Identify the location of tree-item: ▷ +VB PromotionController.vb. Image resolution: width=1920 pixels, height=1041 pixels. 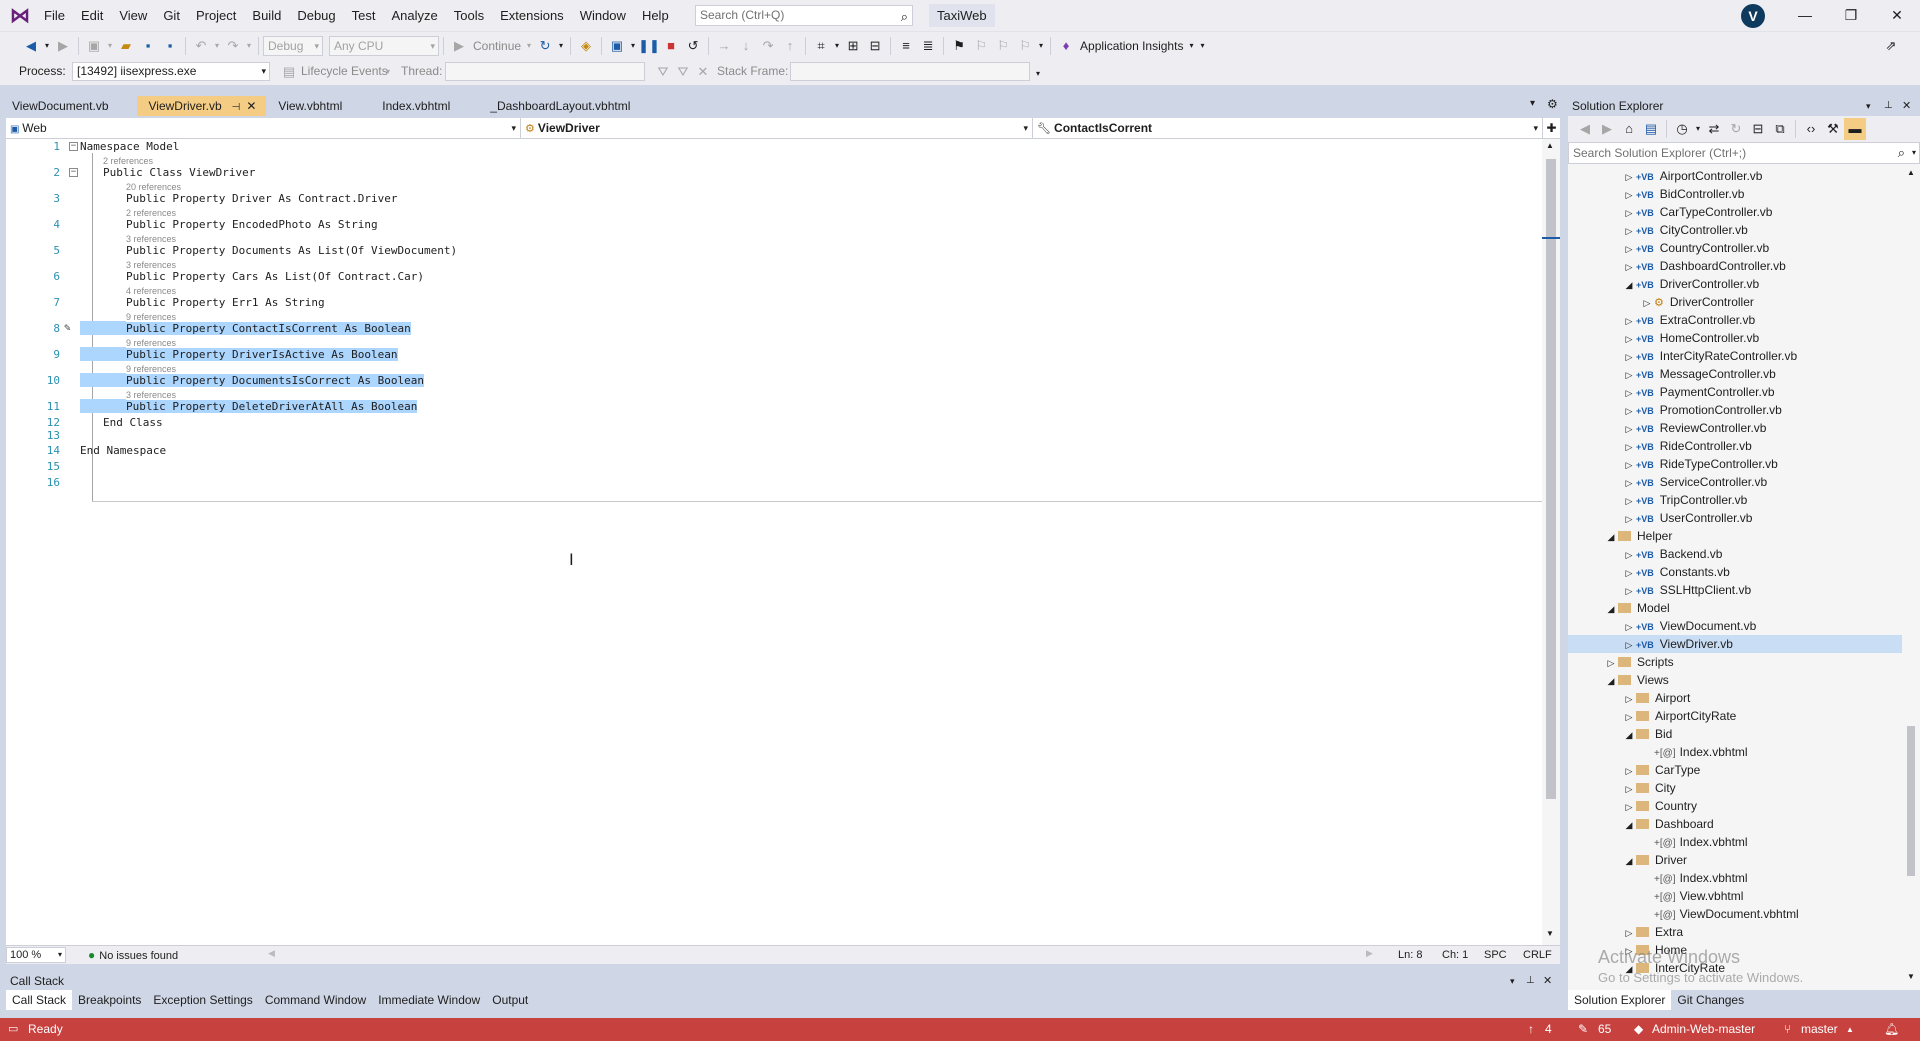
(1735, 410).